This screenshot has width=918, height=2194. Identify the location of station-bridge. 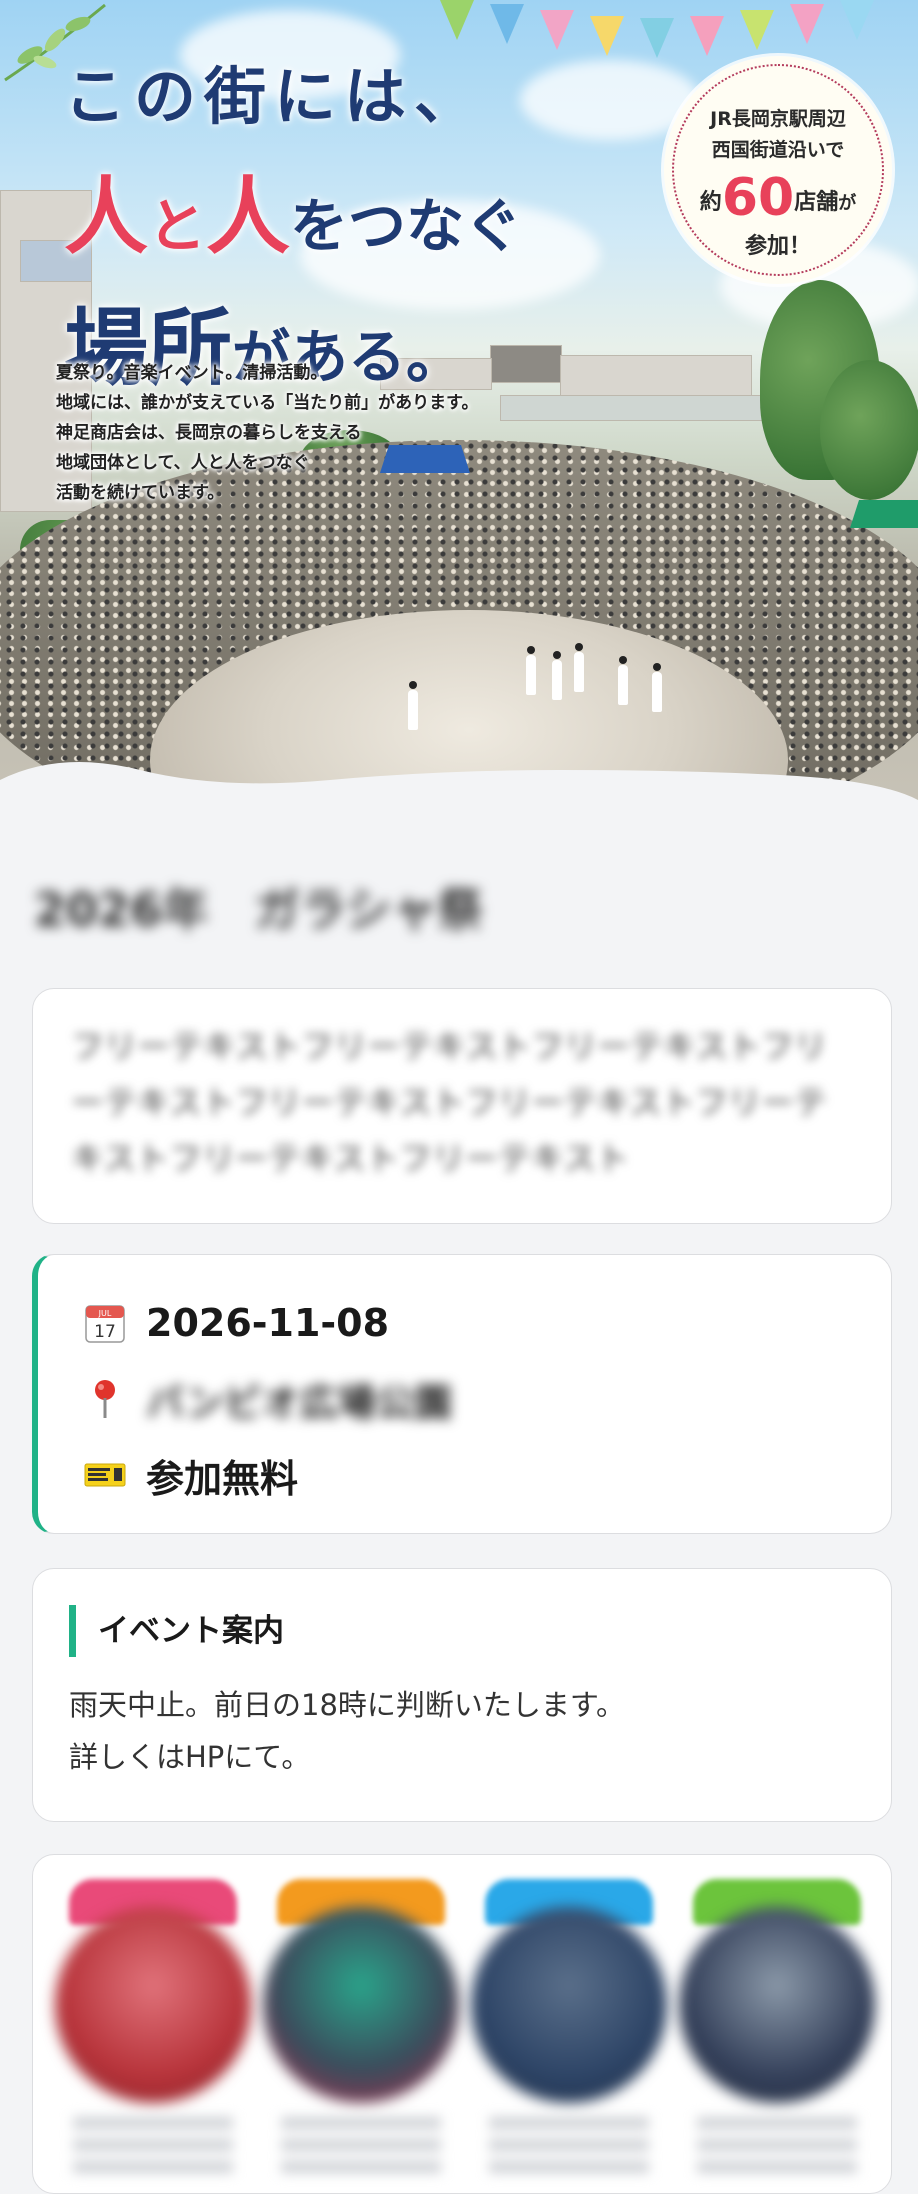
(651, 408).